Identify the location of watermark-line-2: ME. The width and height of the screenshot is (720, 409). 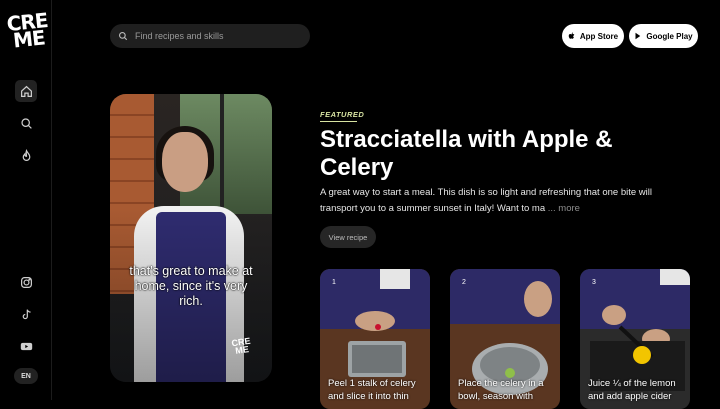
(242, 350).